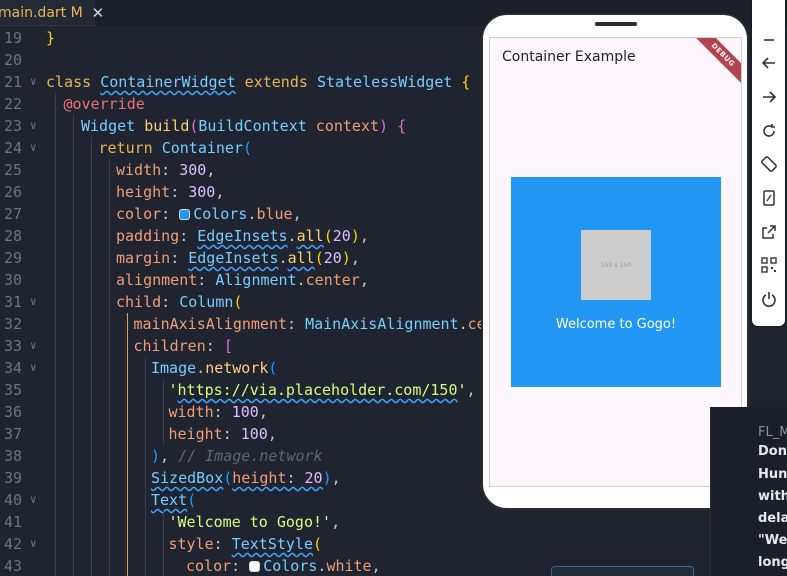 This screenshot has width=787, height=576. I want to click on code-token: }, so click(51, 38).